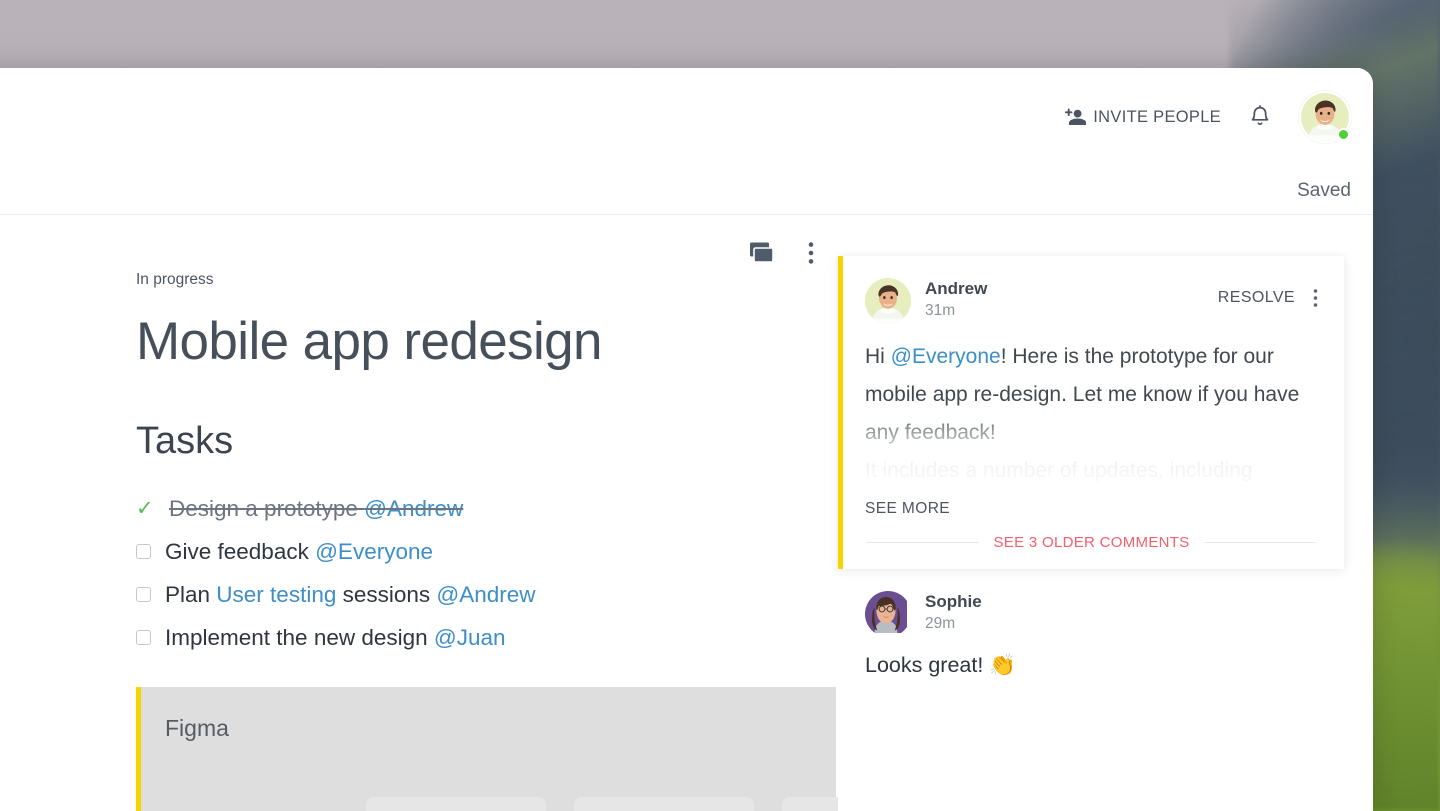  I want to click on task-item: Give feedback @Everyone, so click(487, 551).